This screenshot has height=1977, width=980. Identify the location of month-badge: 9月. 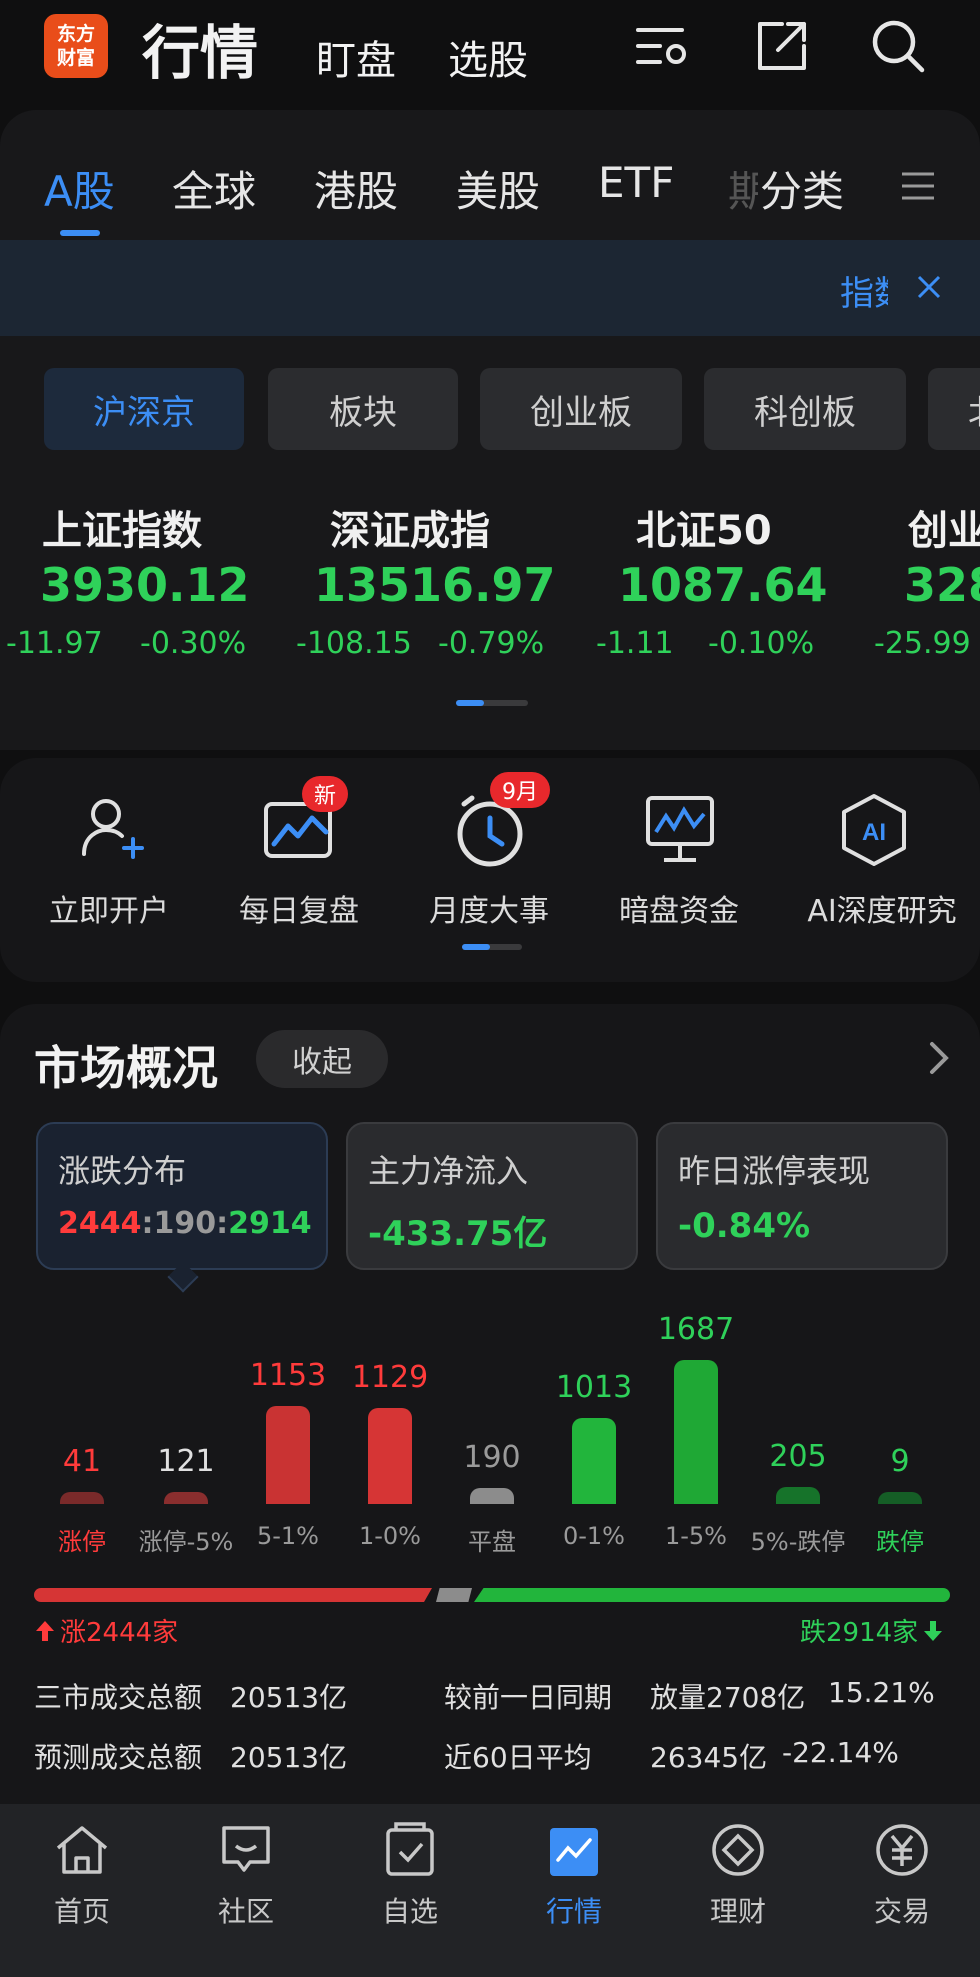
(520, 790).